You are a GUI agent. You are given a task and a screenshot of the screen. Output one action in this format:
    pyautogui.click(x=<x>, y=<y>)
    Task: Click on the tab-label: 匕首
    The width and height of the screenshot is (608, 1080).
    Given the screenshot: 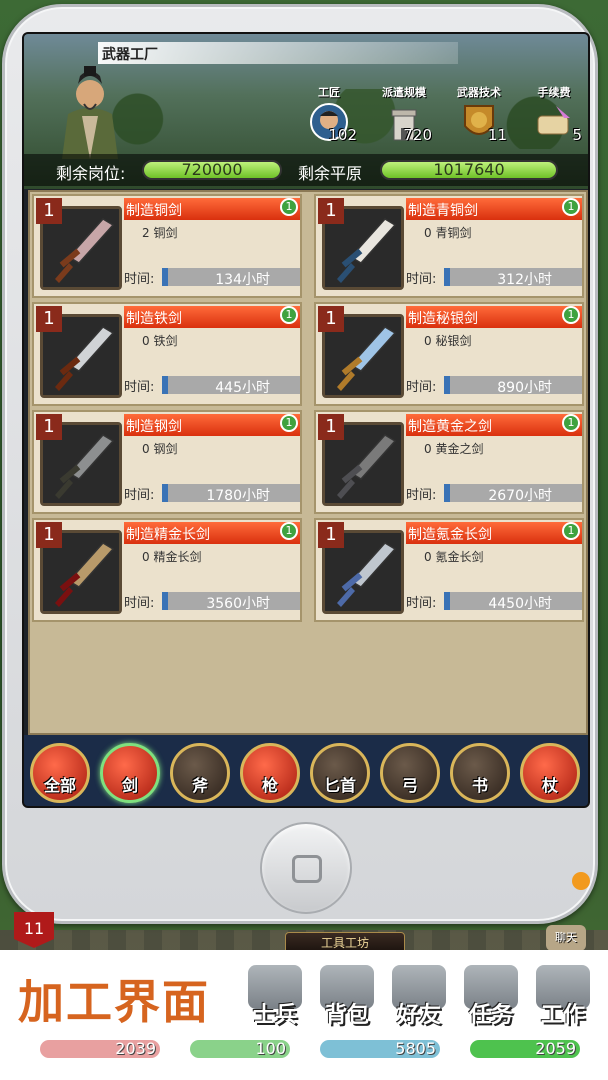 What is the action you would take?
    pyautogui.click(x=339, y=785)
    